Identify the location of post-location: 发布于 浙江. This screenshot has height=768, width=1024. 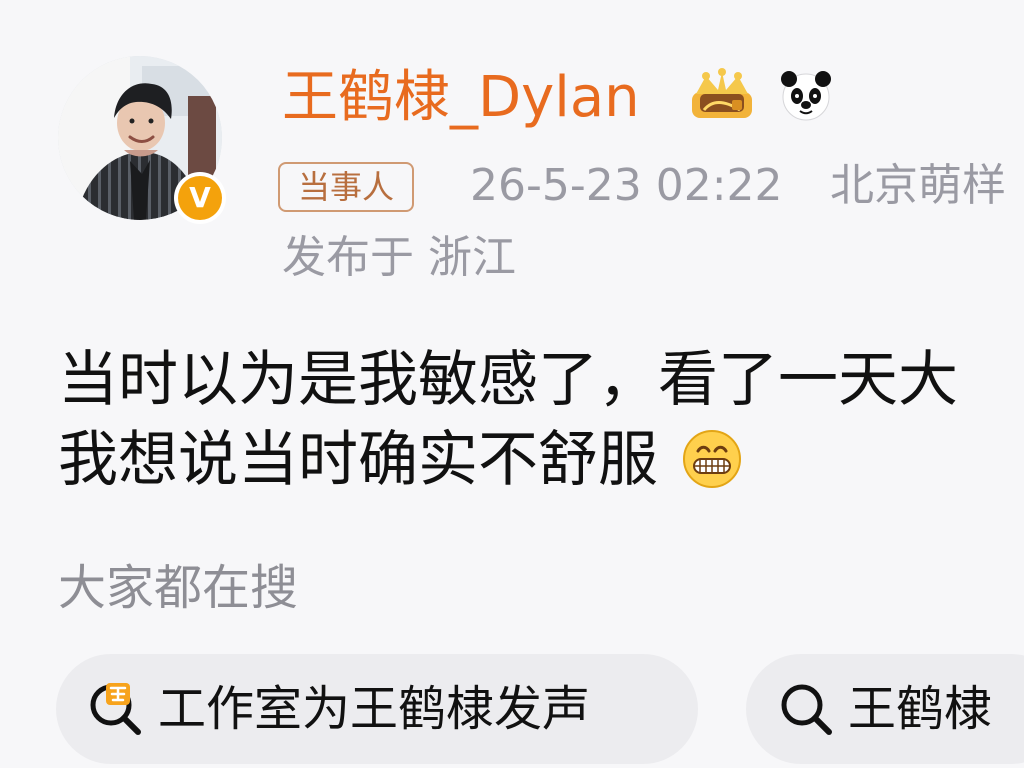
(399, 257).